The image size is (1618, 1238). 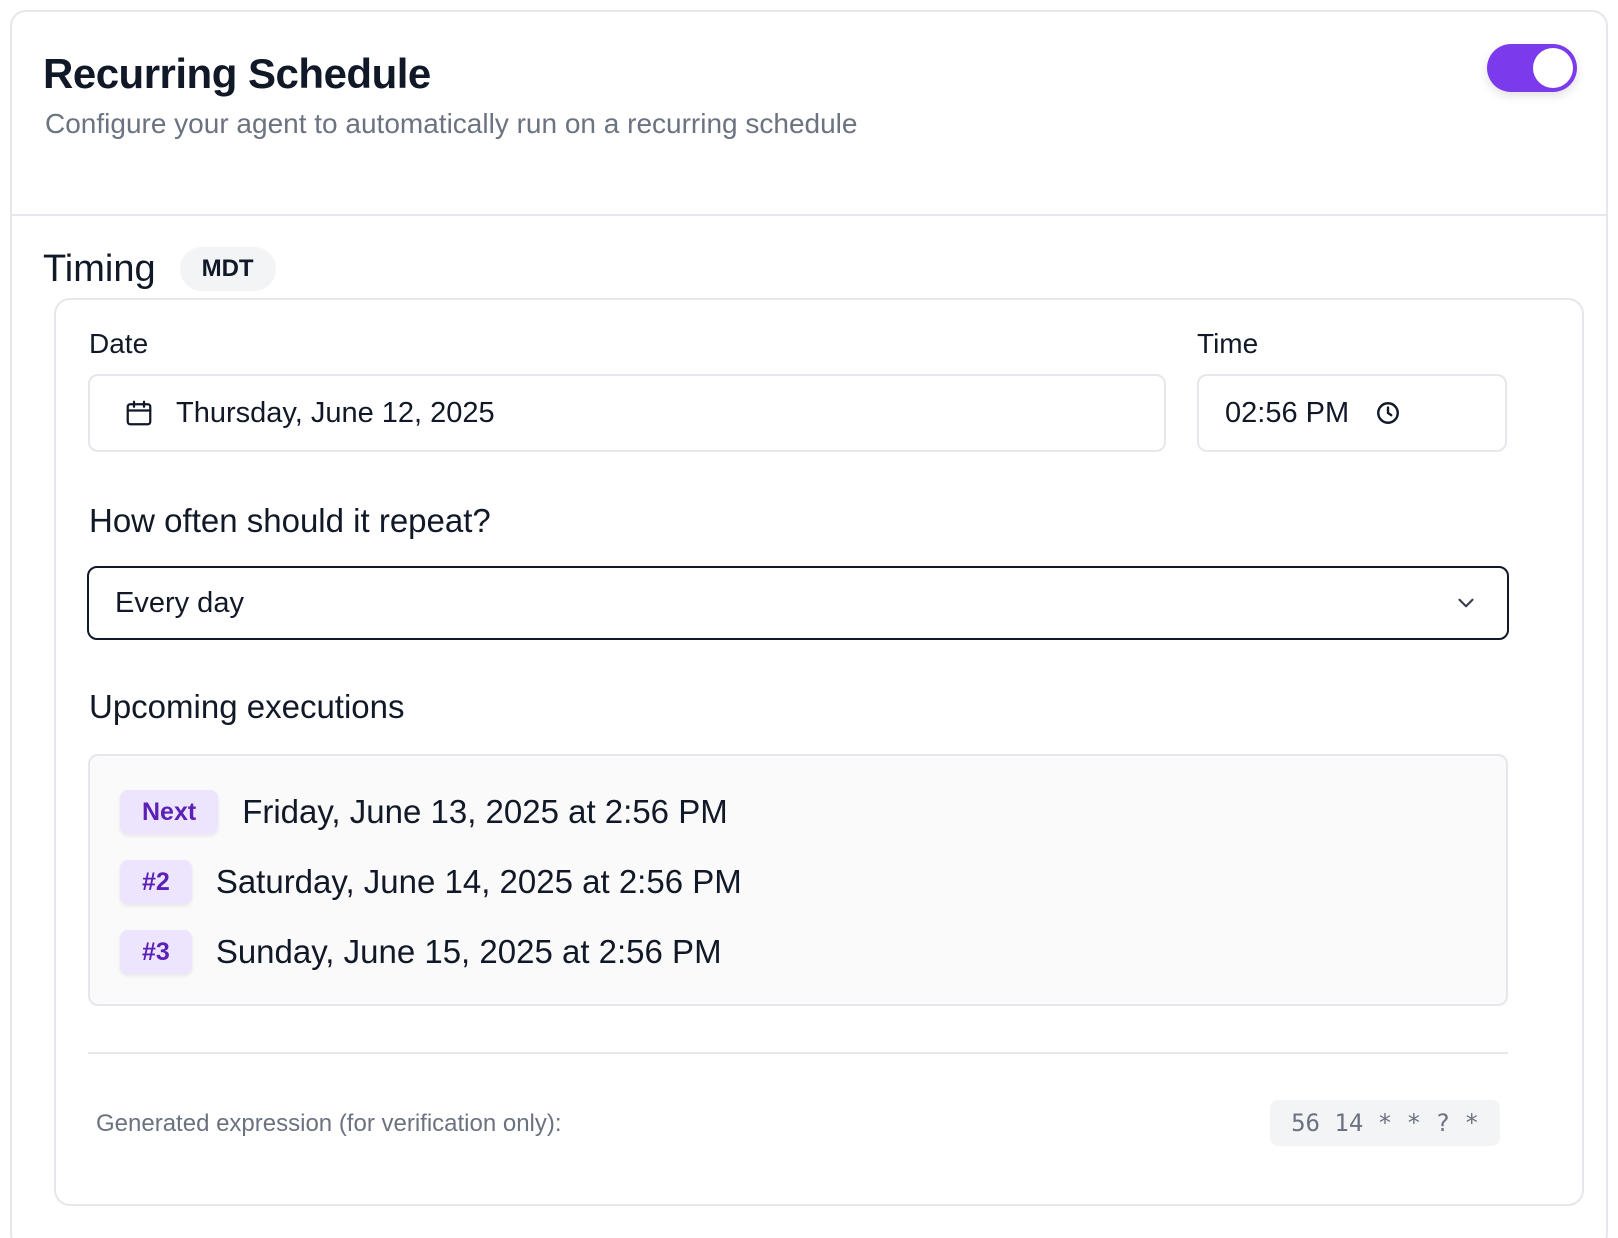 What do you see at coordinates (1287, 412) in the screenshot?
I see `time-value: 02:56 PM` at bounding box center [1287, 412].